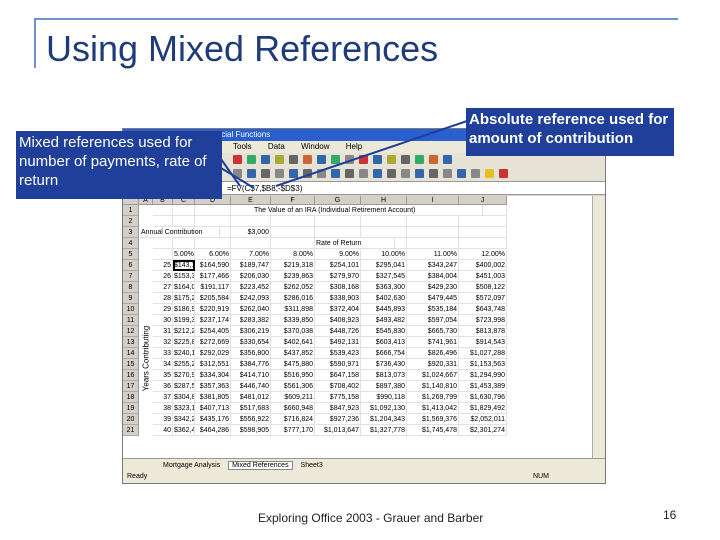 The width and height of the screenshot is (720, 540). I want to click on callout-arrows, so click(343, 154).